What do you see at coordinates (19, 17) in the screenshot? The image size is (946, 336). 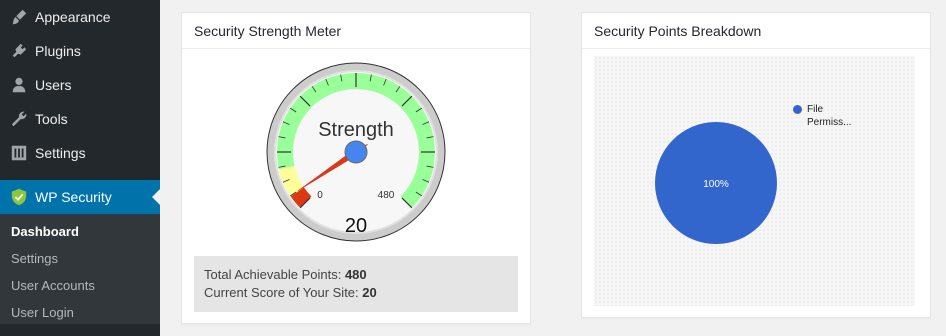 I see `paintbrush-icon` at bounding box center [19, 17].